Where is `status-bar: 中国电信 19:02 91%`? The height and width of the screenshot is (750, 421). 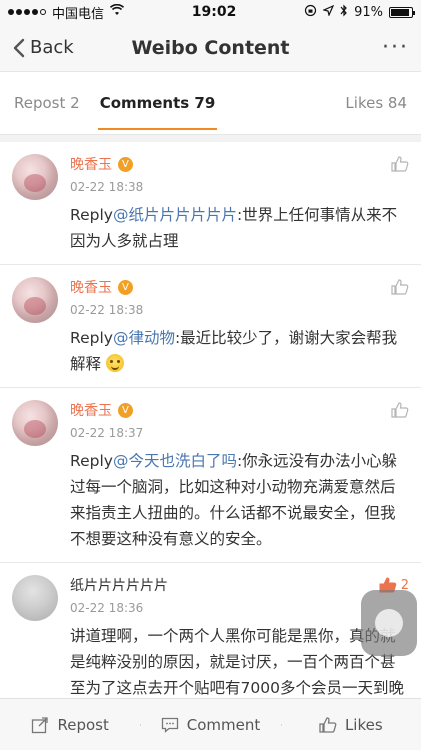
status-bar: 中国电信 19:02 91% is located at coordinates (210, 12).